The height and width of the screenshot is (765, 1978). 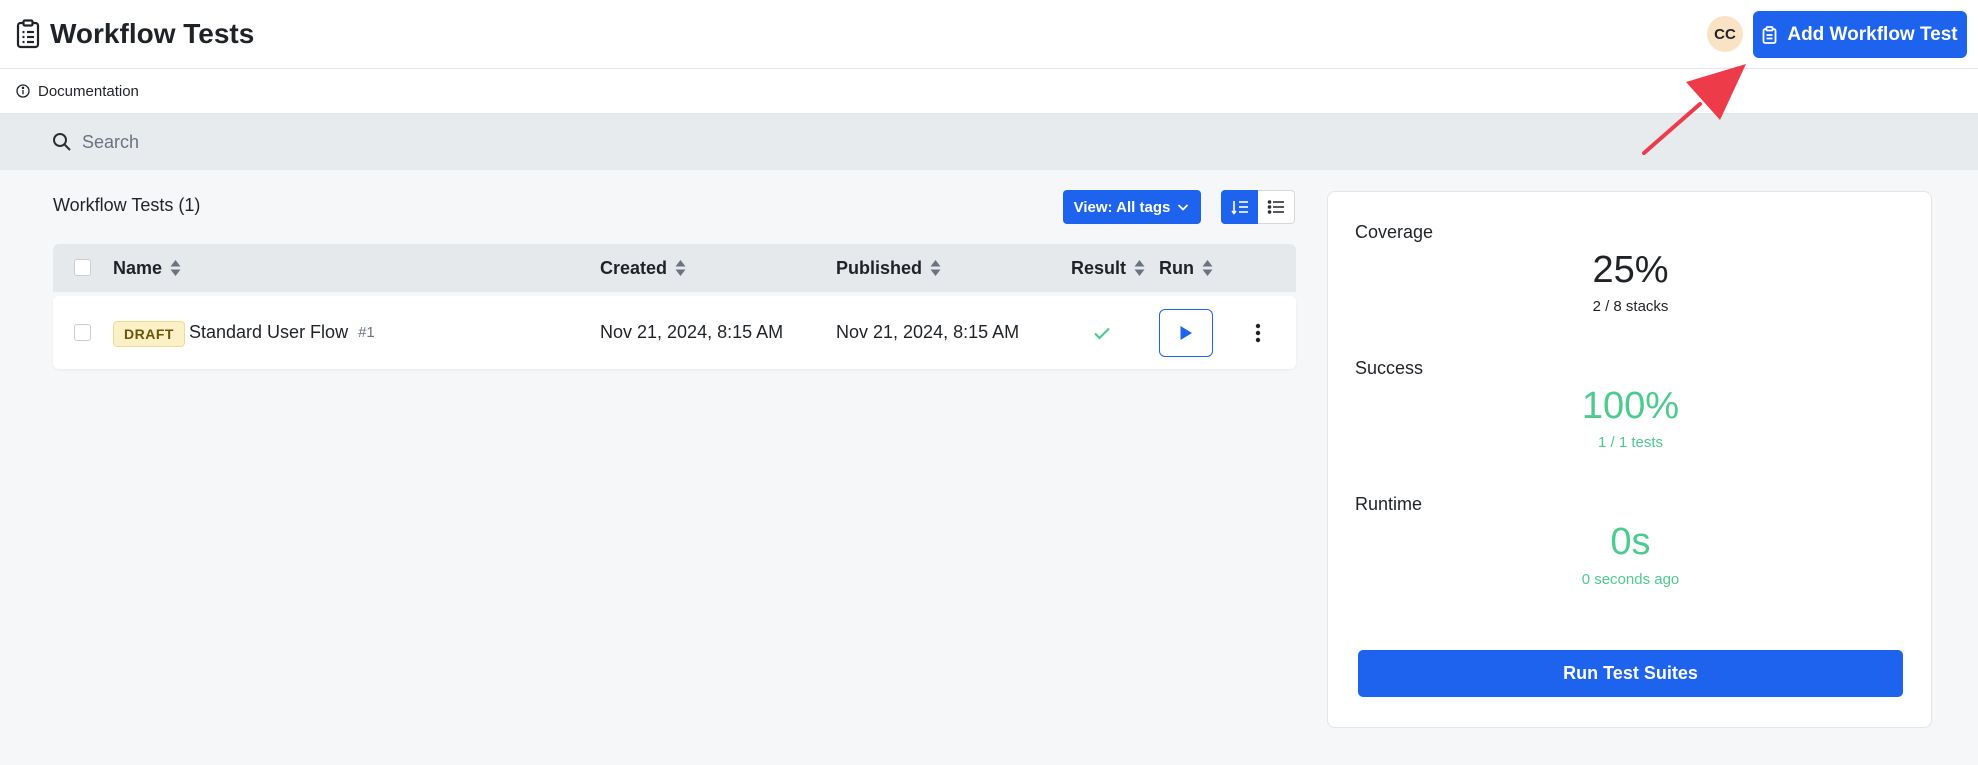 I want to click on coverage-sub: 2 / 8 stacks, so click(x=1630, y=306).